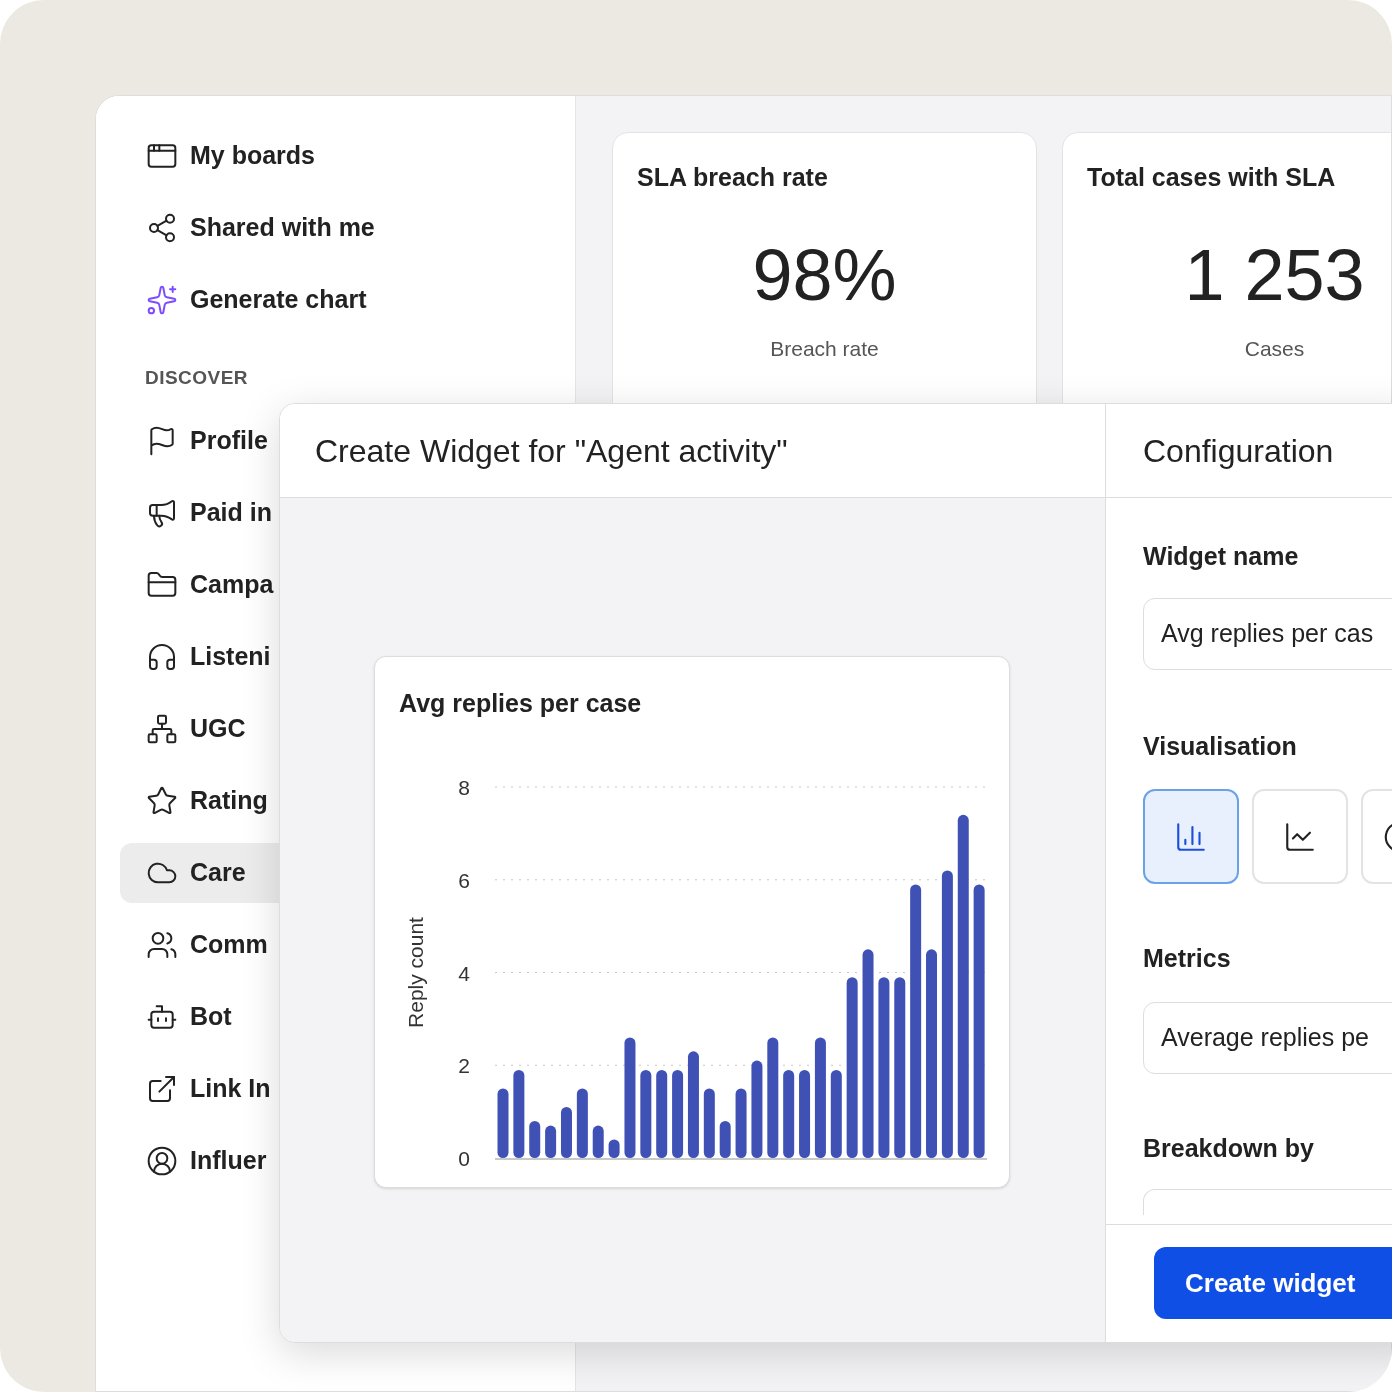  Describe the element at coordinates (1221, 556) in the screenshot. I see `field-label: Widget name` at that location.